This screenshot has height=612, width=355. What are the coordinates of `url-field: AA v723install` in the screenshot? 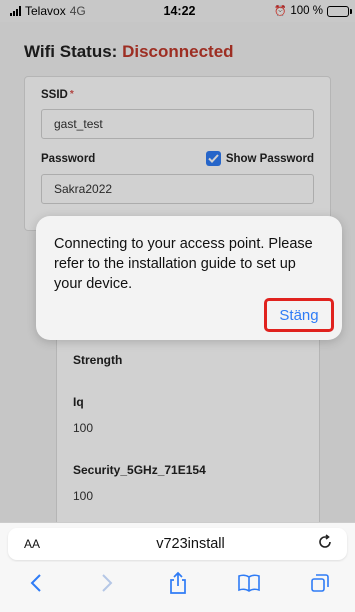 It's located at (177, 544).